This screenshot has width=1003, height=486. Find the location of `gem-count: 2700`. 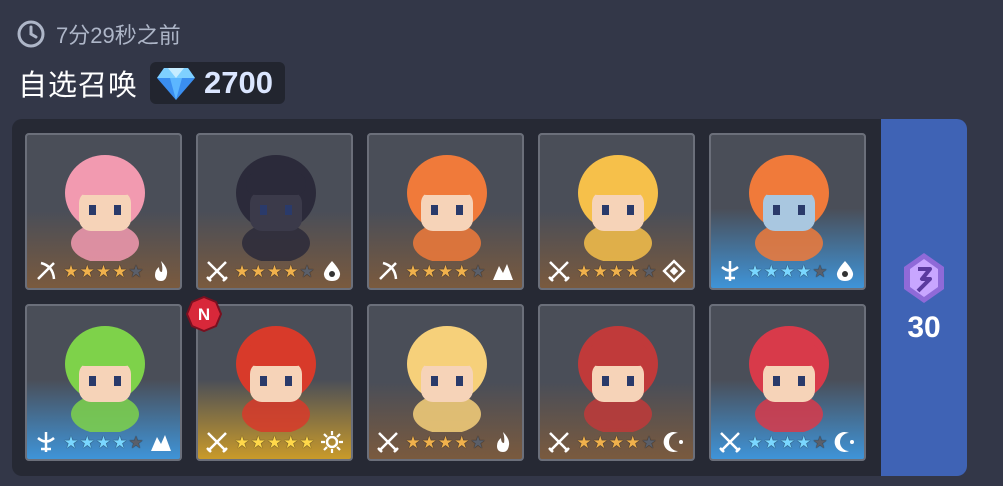

gem-count: 2700 is located at coordinates (238, 82).